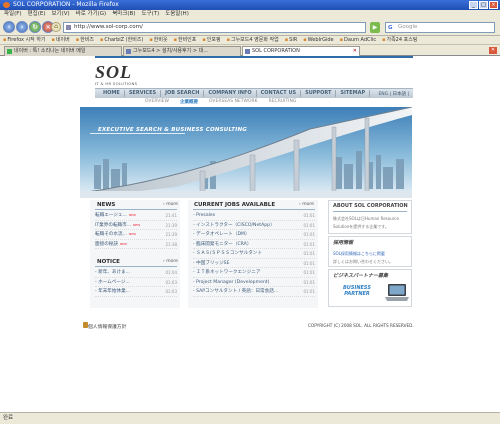 This screenshot has height=424, width=500. What do you see at coordinates (136, 244) in the screenshot?
I see `news-item: 面接の秘訣 NEW 21:38` at bounding box center [136, 244].